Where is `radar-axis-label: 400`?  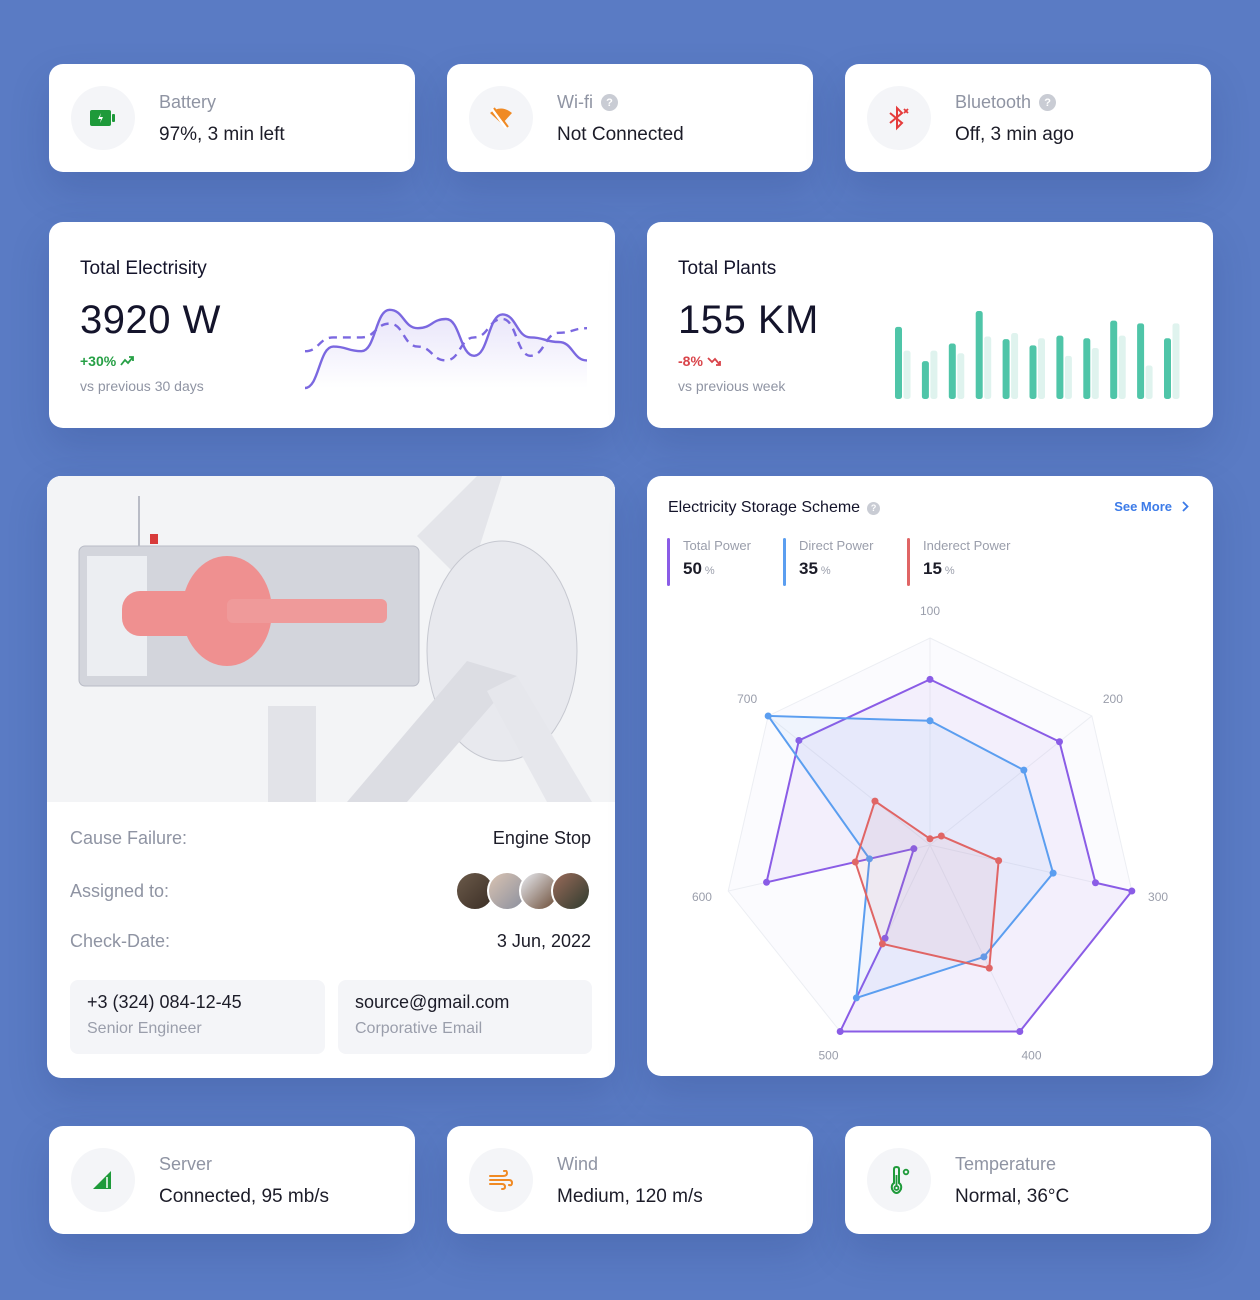
radar-axis-label: 400 is located at coordinates (1031, 1056).